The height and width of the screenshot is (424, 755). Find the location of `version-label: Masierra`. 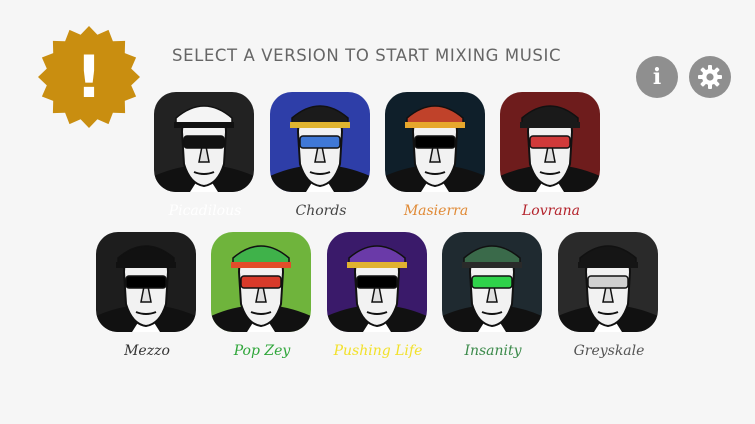

version-label: Masierra is located at coordinates (436, 211).